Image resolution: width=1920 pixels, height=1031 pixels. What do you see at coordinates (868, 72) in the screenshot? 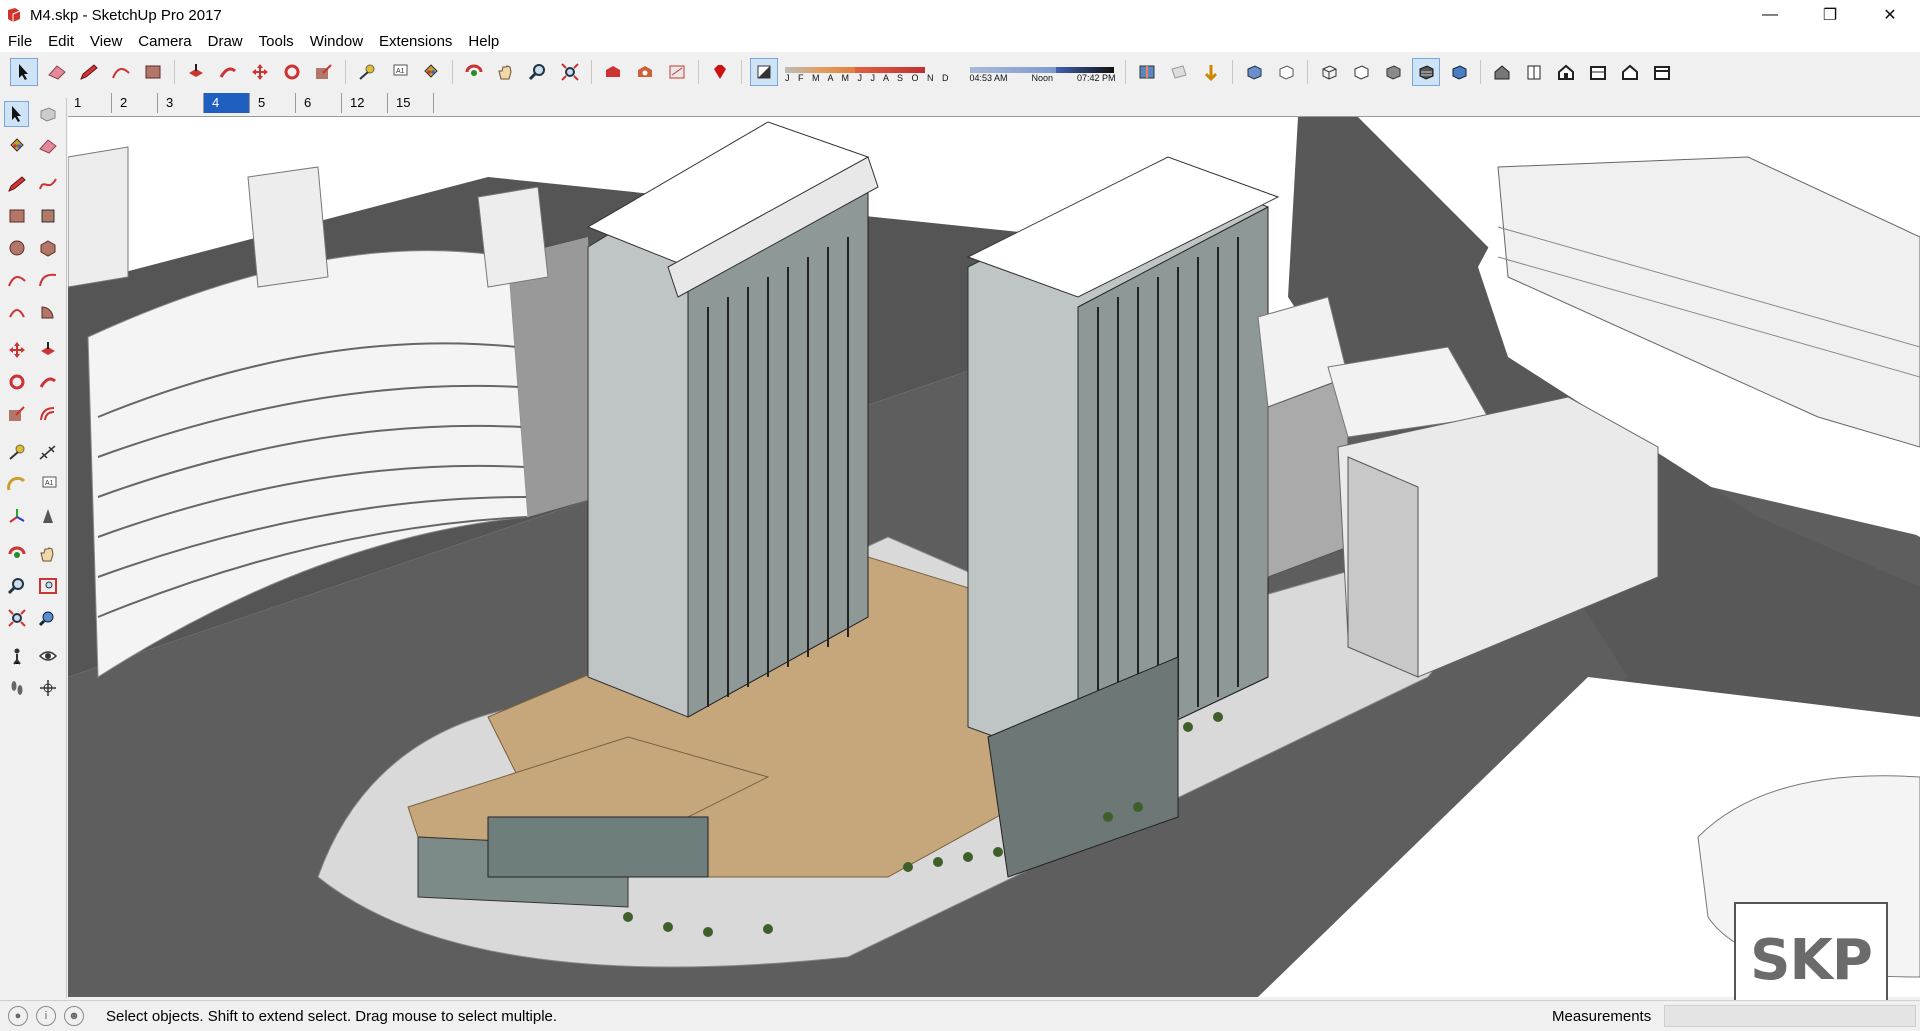
I see `shadow-date-slider: J F M A M J J A S O N D` at bounding box center [868, 72].